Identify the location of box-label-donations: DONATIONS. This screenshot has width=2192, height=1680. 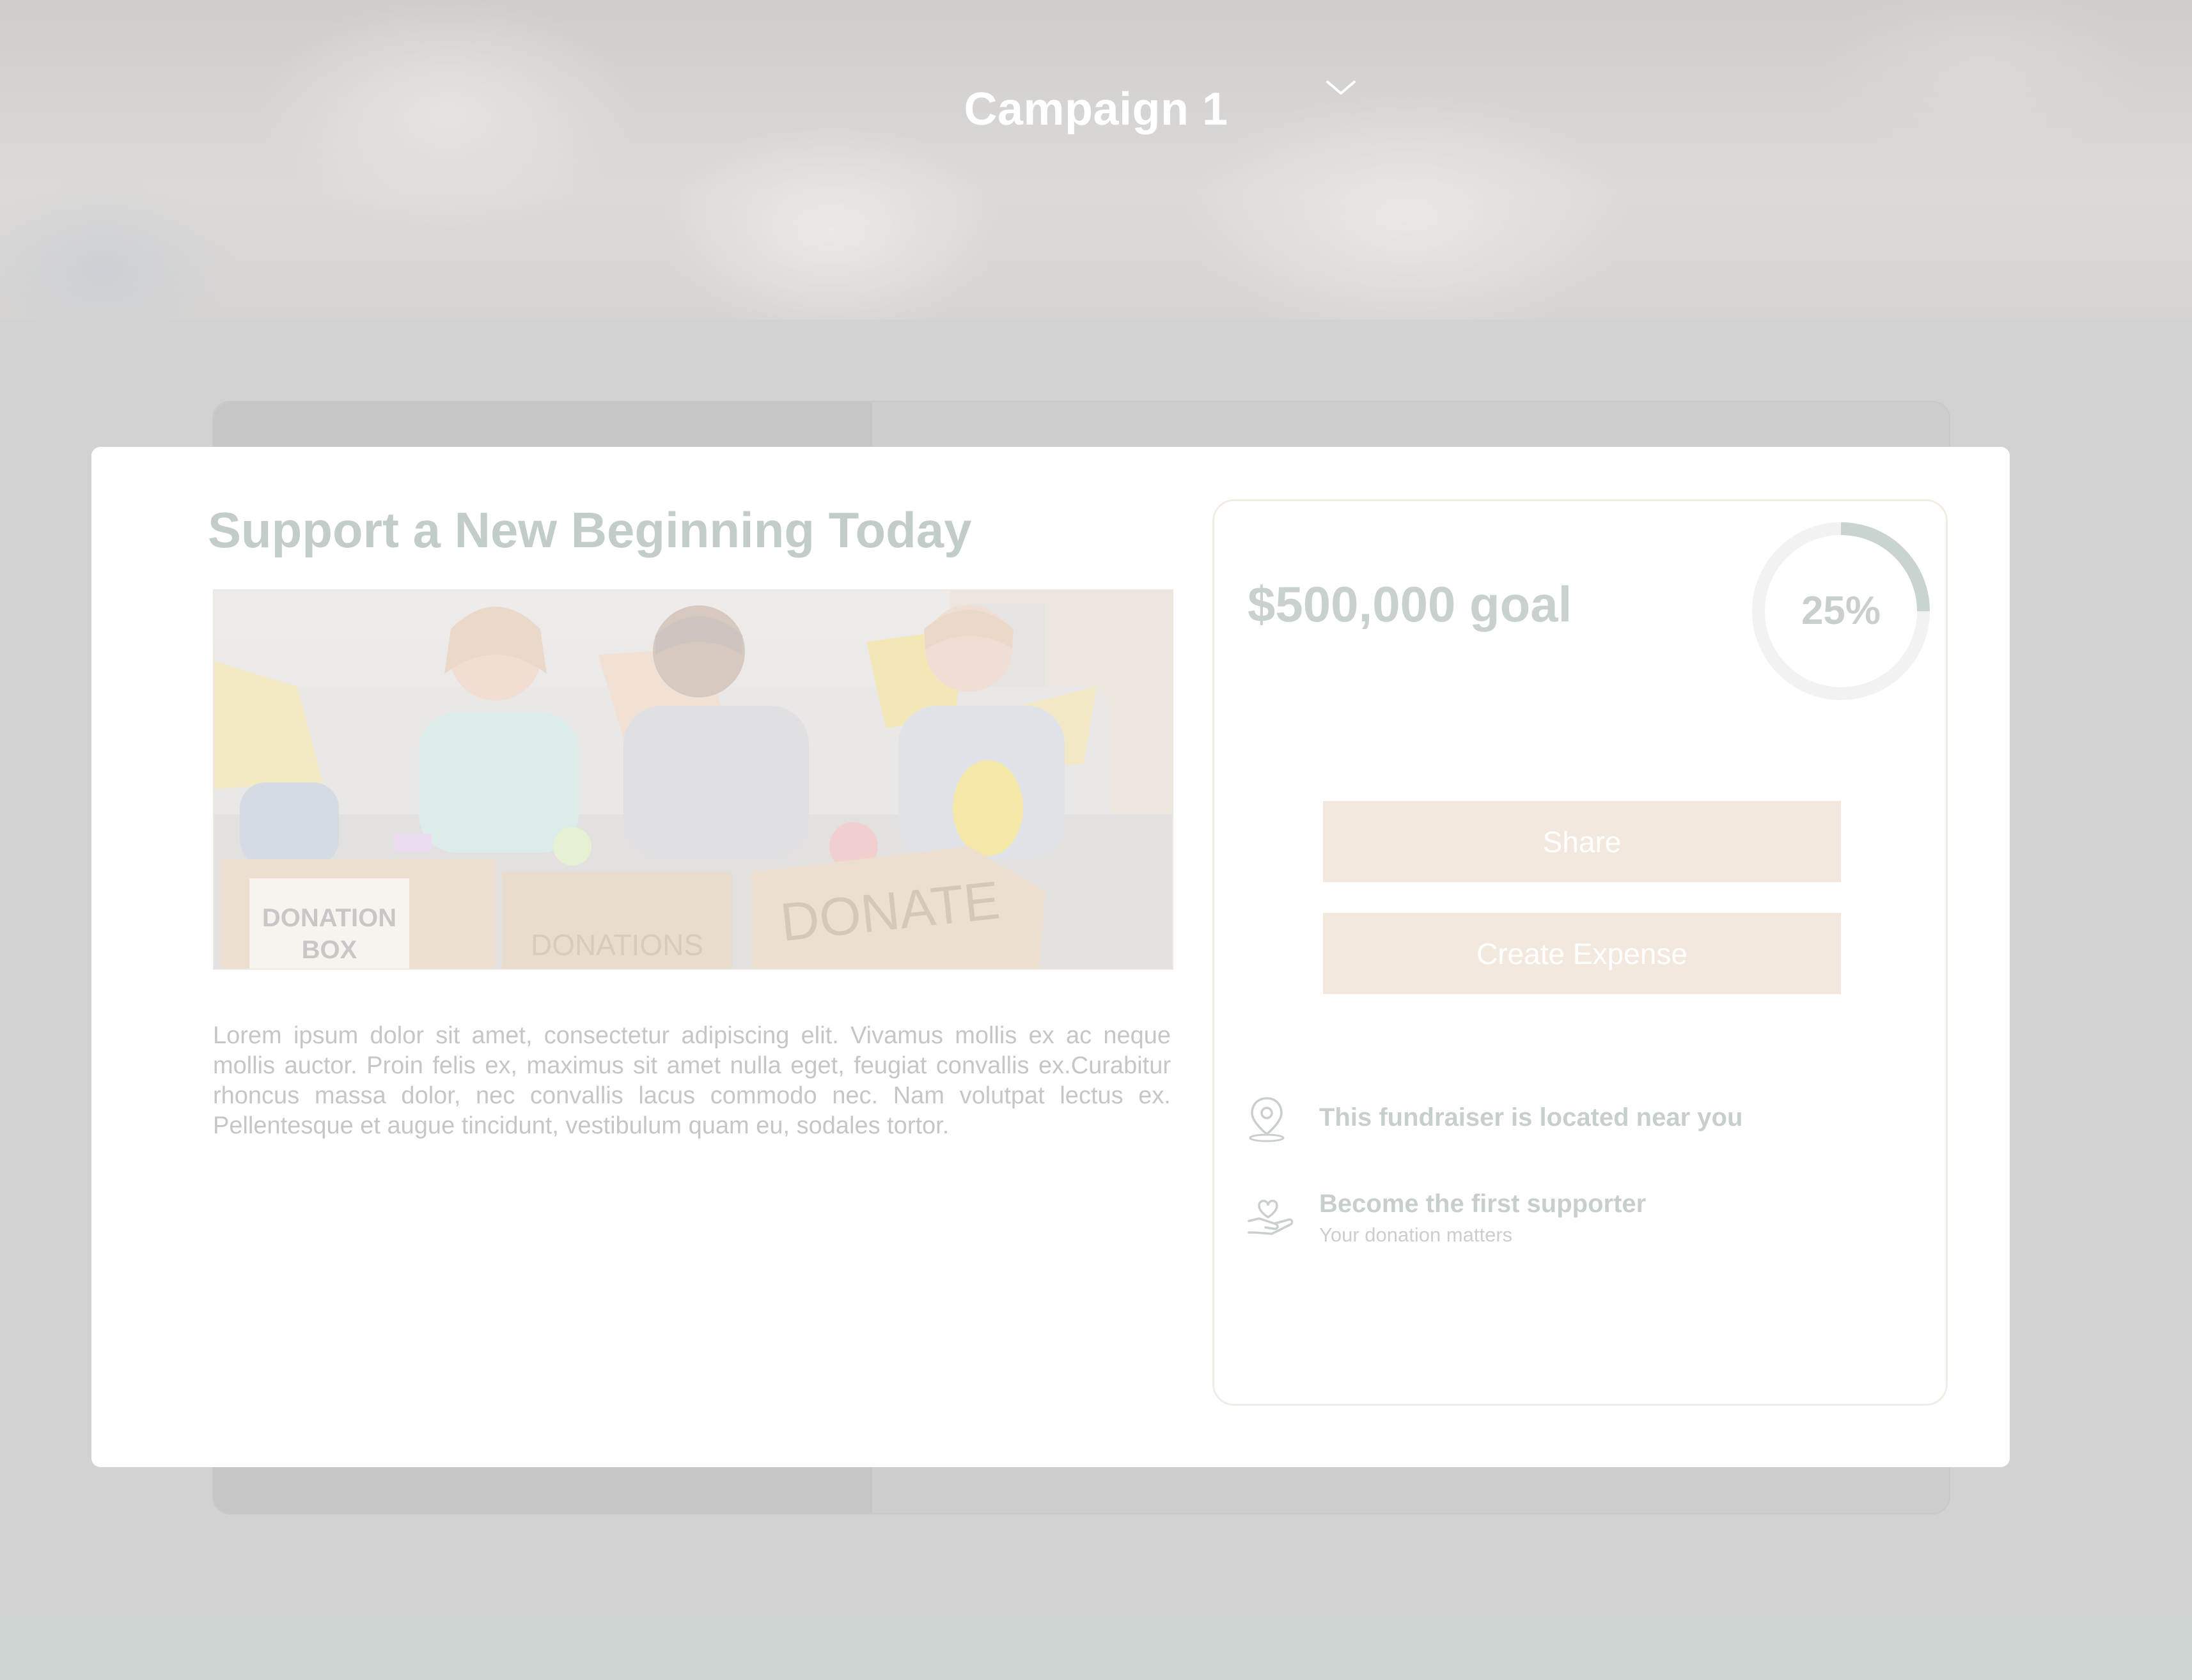
(617, 944).